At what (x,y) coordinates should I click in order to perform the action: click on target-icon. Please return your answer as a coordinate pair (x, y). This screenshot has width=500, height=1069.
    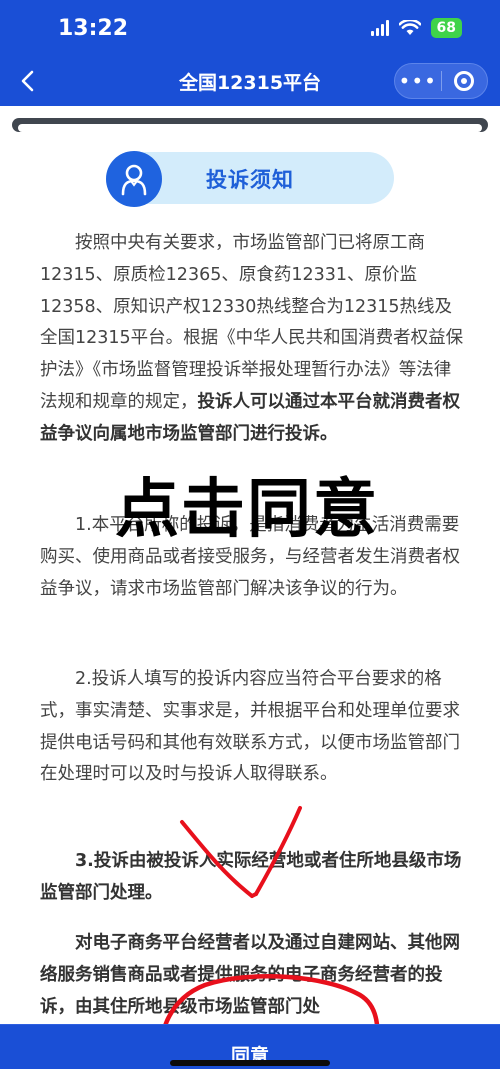
    Looking at the image, I should click on (464, 81).